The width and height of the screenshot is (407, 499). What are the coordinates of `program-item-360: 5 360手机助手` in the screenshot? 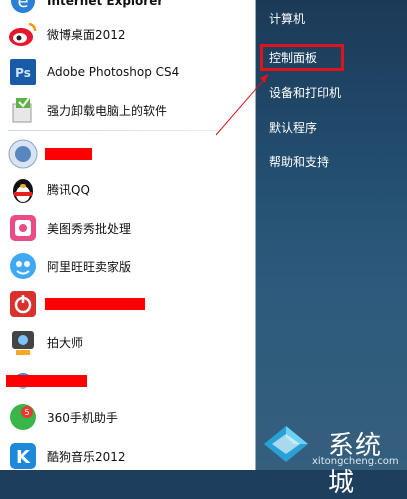 It's located at (127, 417).